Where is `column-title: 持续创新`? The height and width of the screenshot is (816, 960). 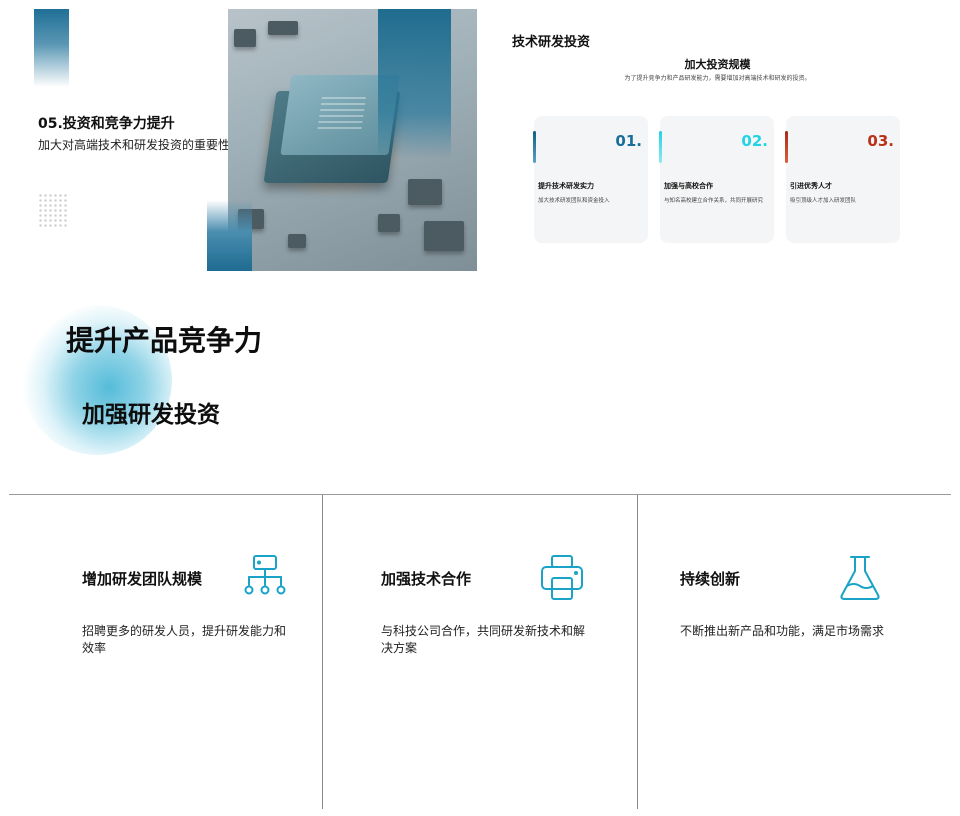
column-title: 持续创新 is located at coordinates (710, 579).